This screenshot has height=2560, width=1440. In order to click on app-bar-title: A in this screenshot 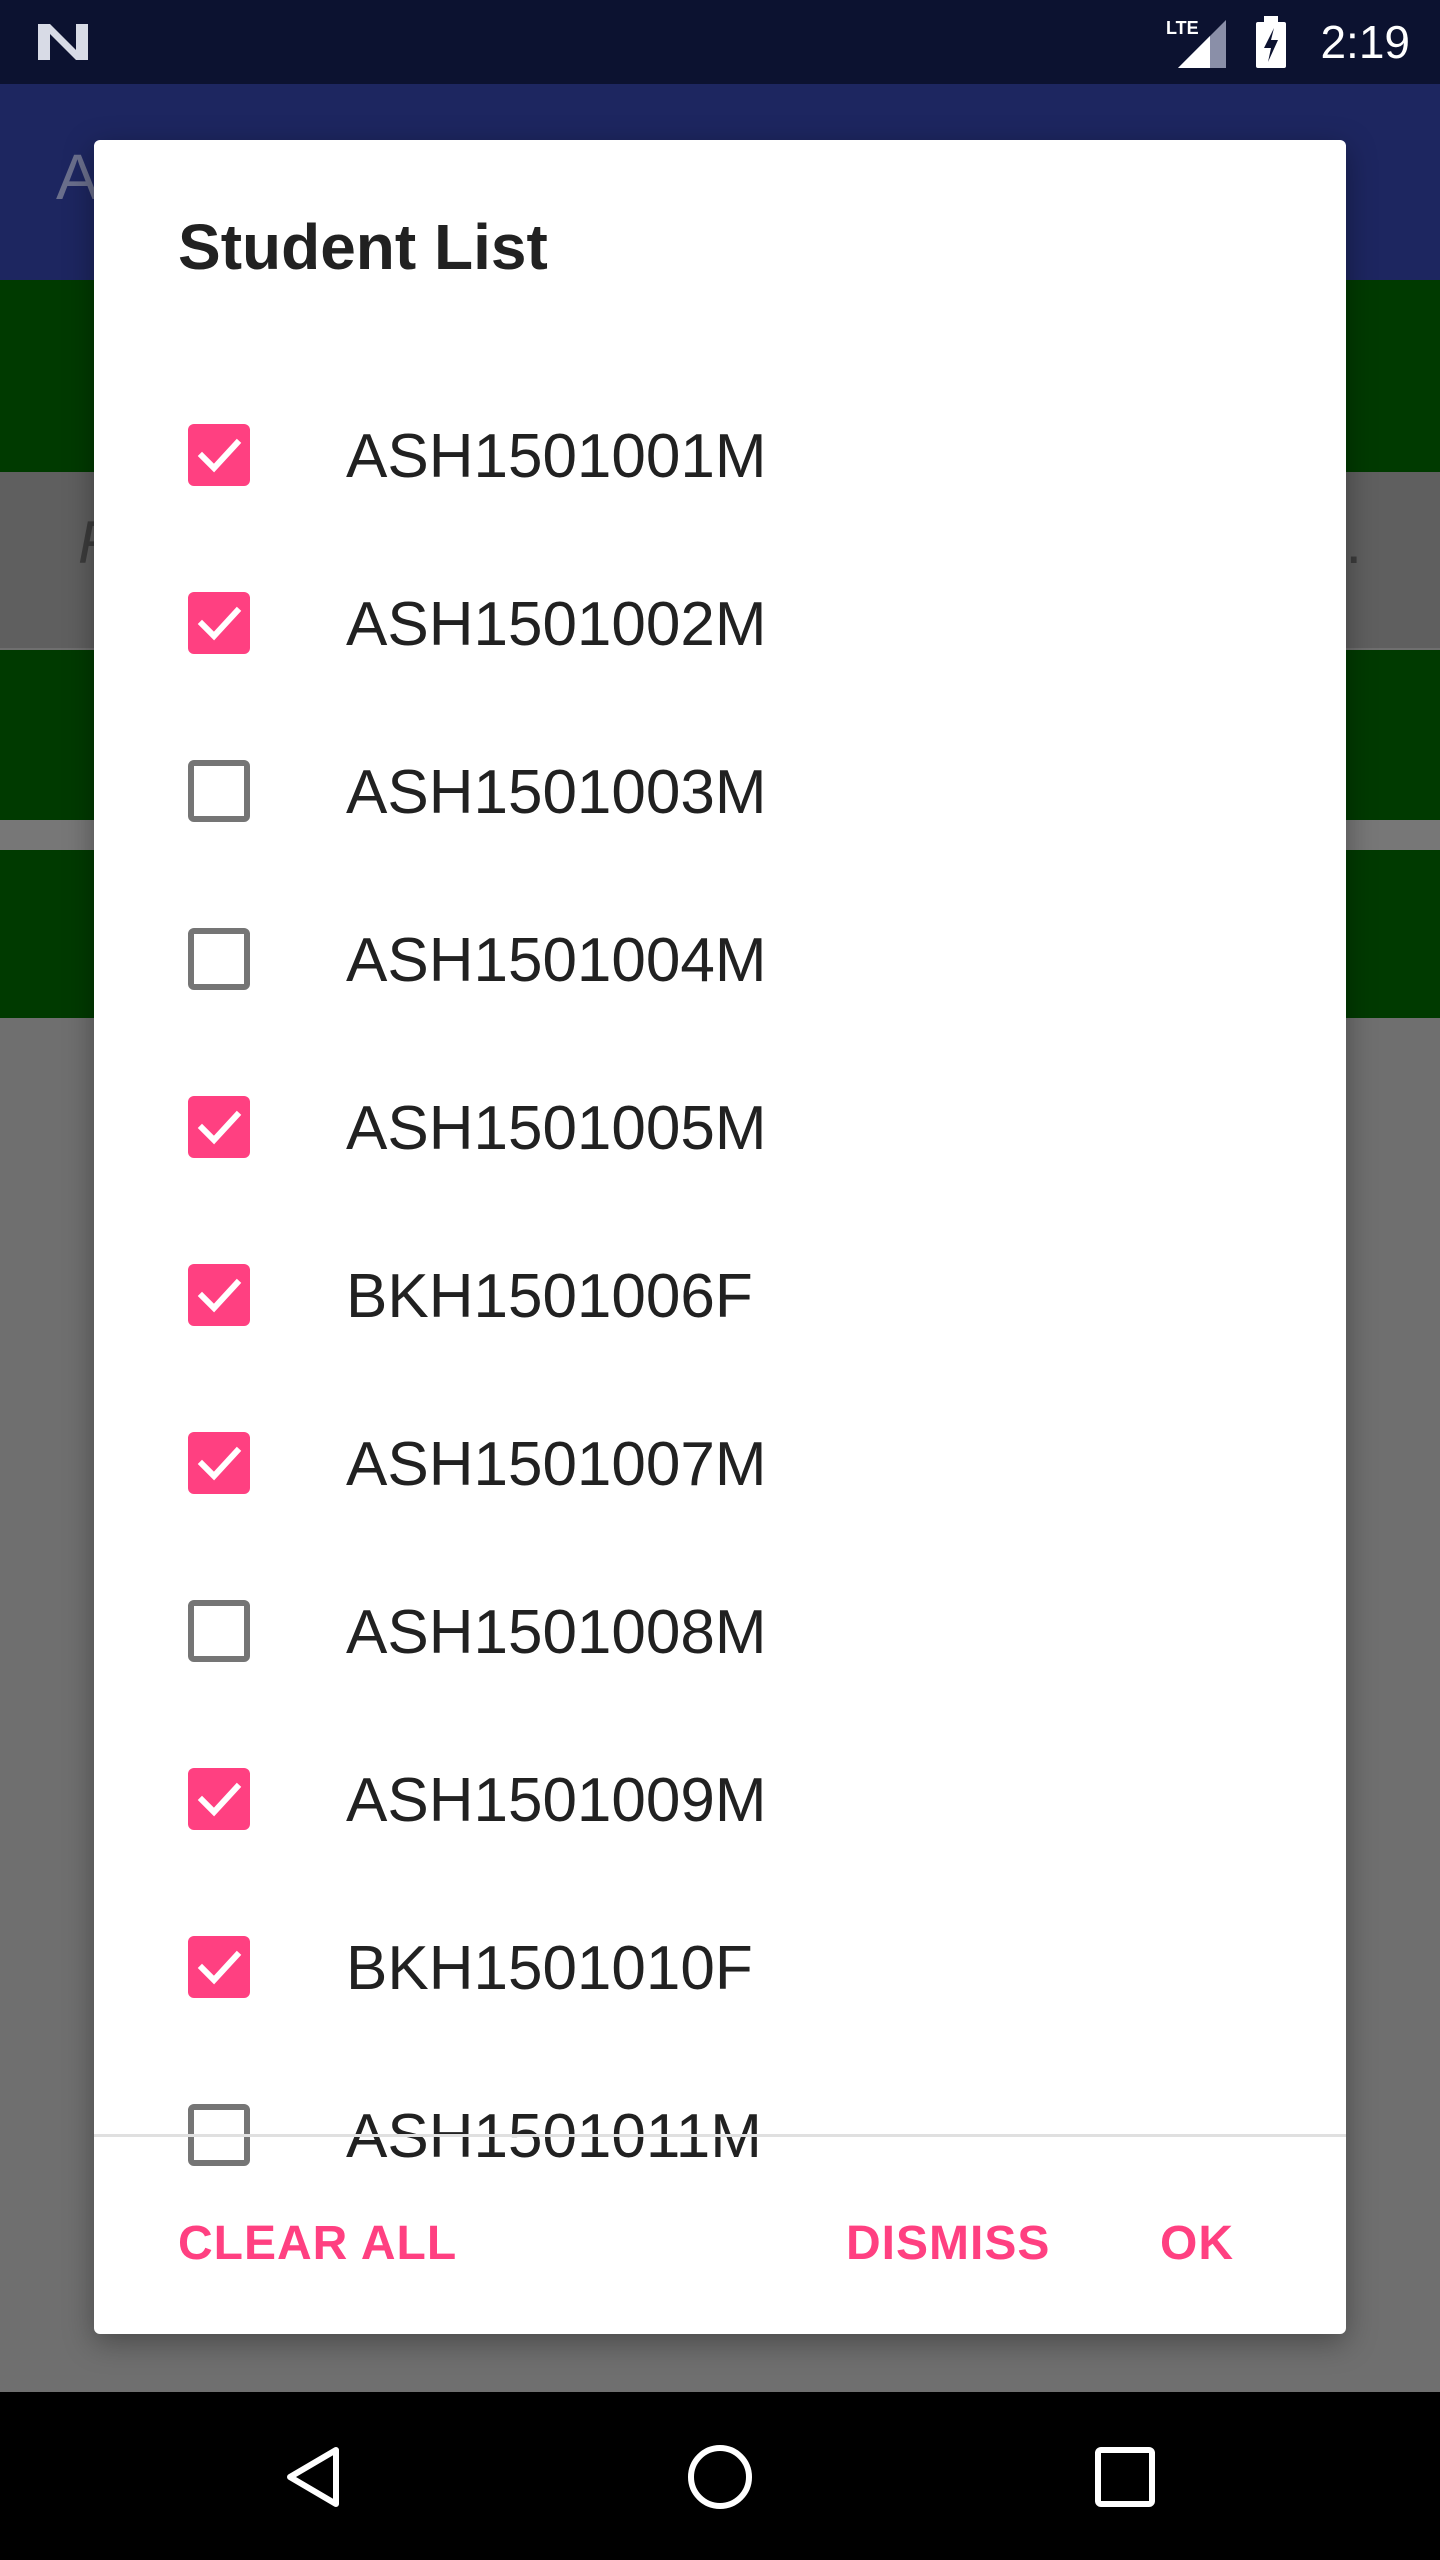, I will do `click(77, 177)`.